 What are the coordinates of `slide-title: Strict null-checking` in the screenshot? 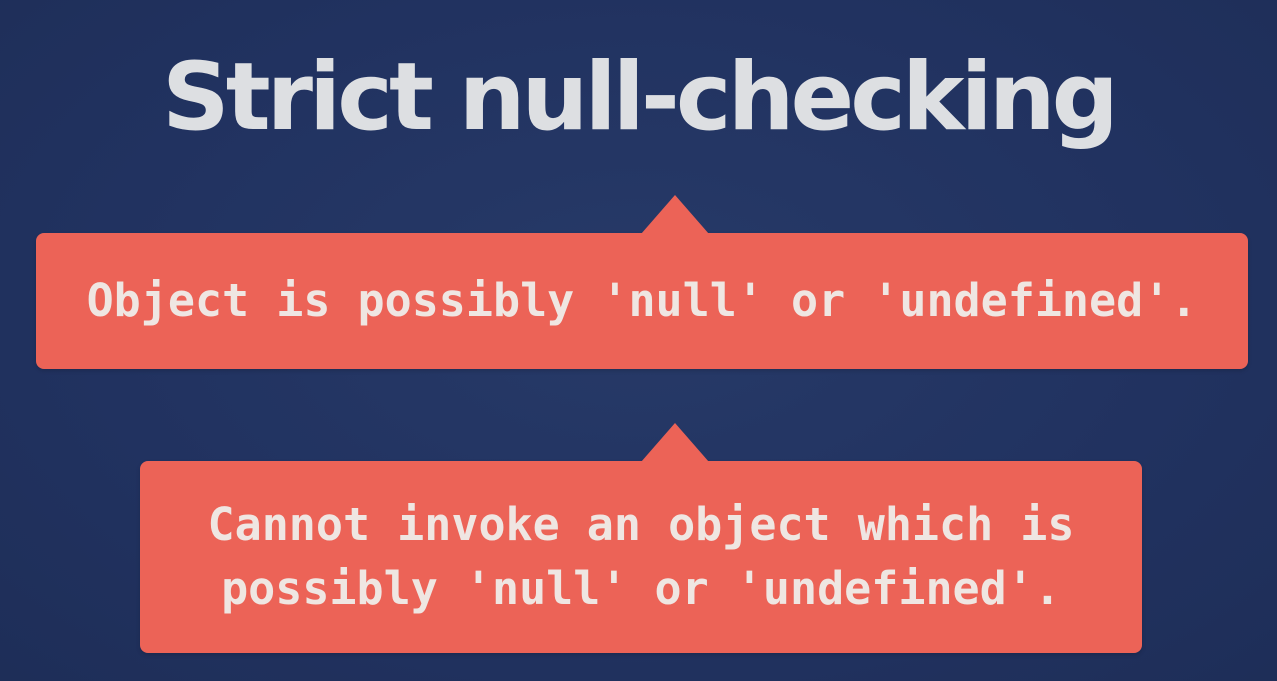 It's located at (640, 97).